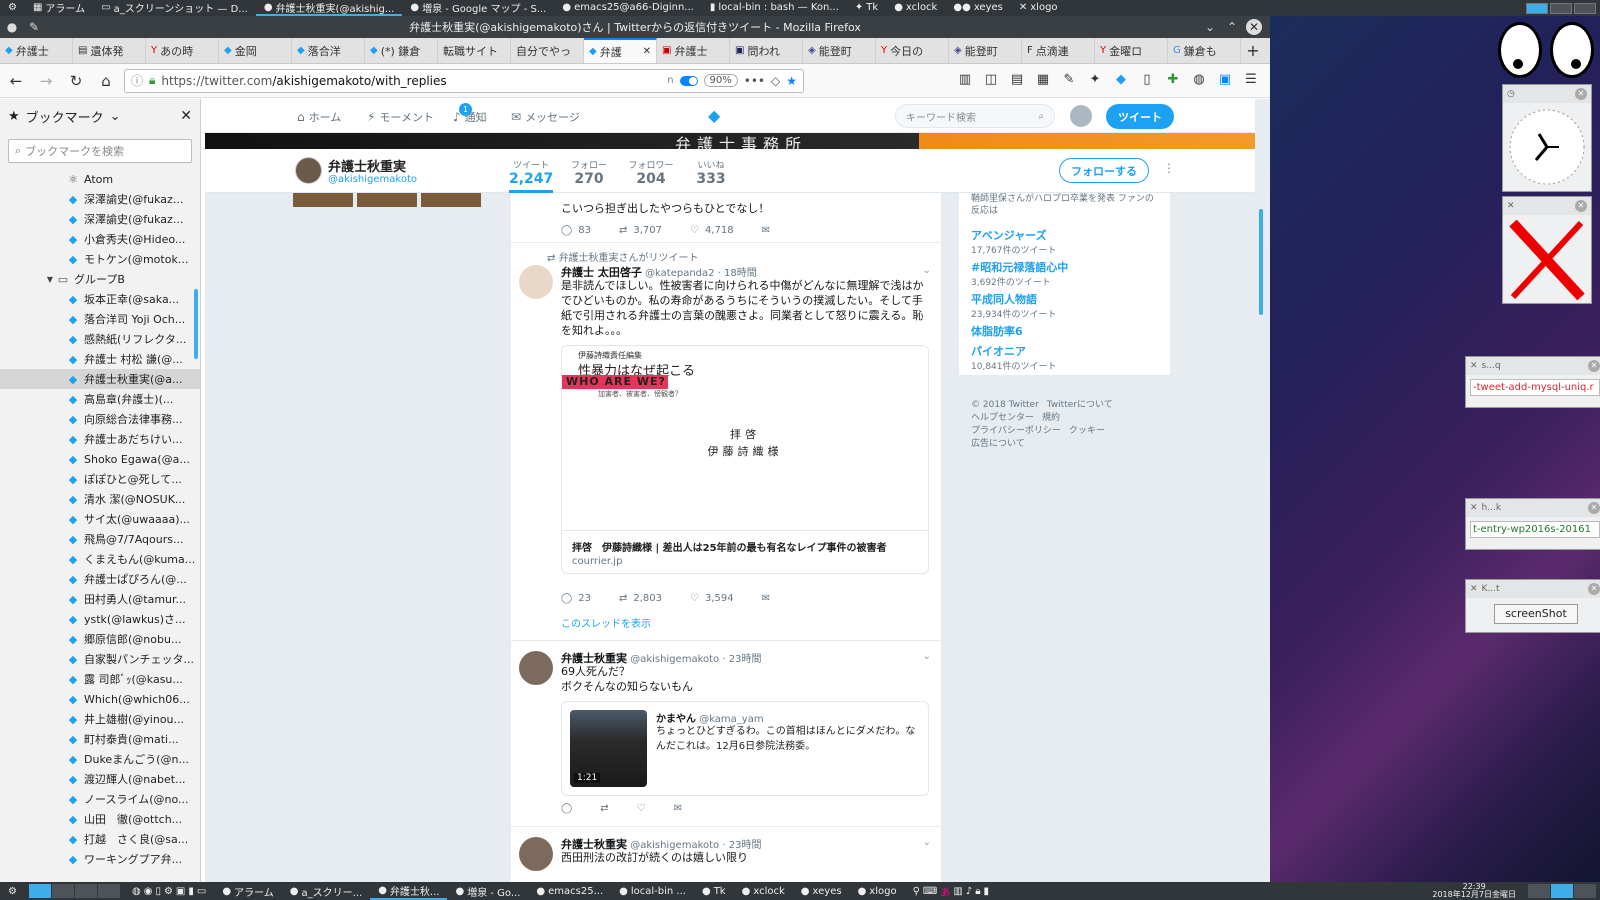  I want to click on reply-button: ◯ 23, so click(576, 598).